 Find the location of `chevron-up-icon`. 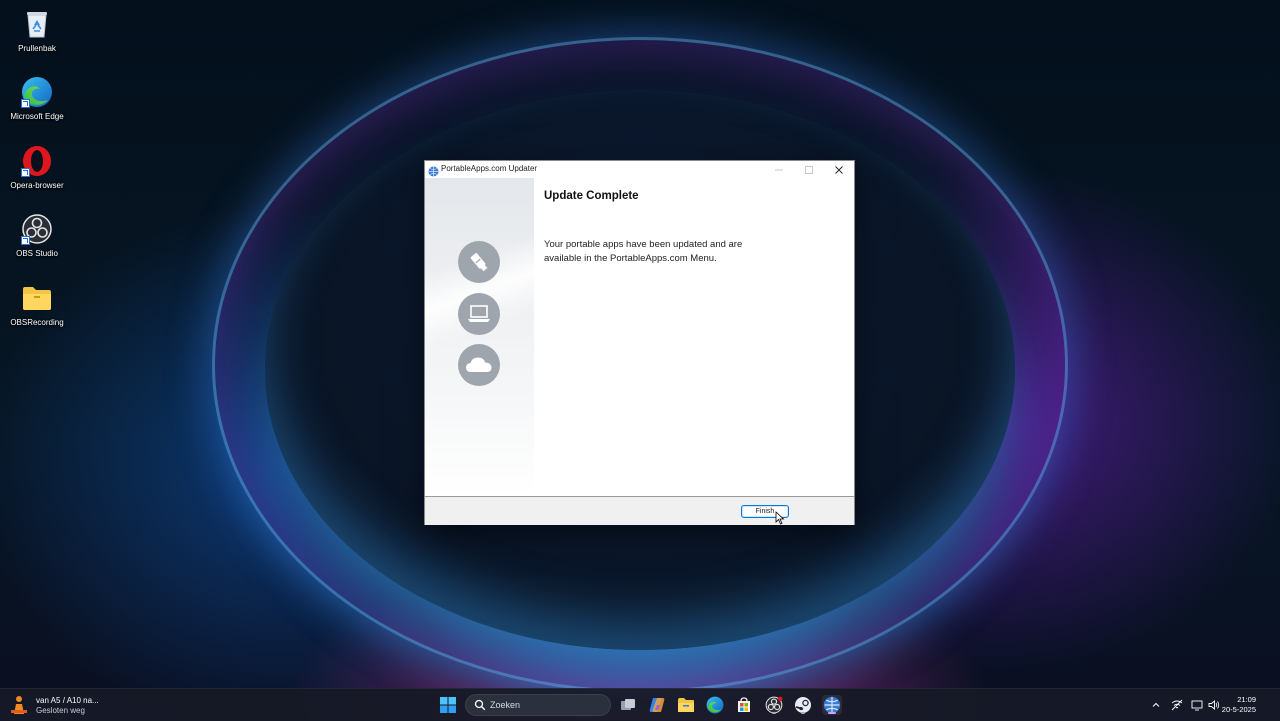

chevron-up-icon is located at coordinates (1156, 704).